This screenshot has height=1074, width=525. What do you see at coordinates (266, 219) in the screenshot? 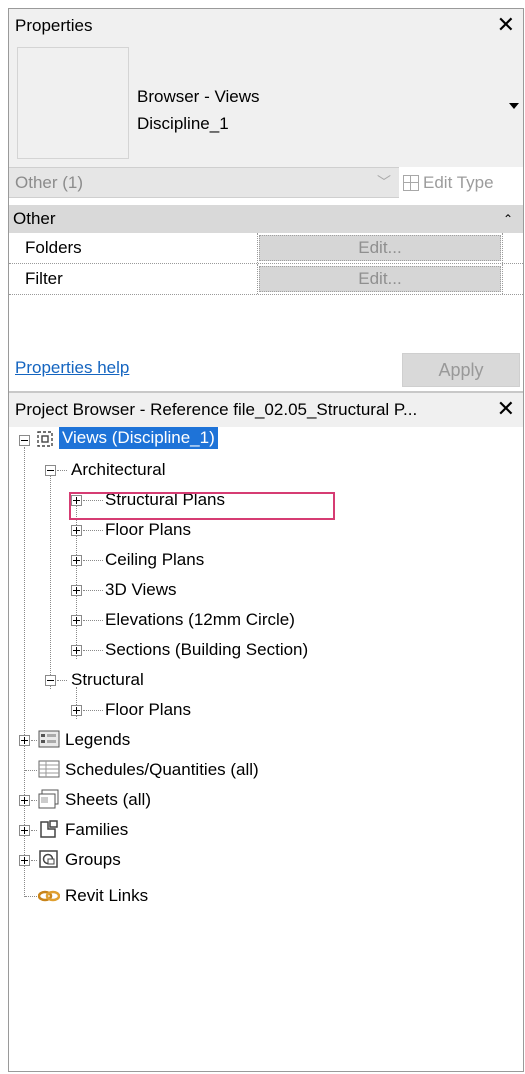
I see `param-group-other: Other ⌃` at bounding box center [266, 219].